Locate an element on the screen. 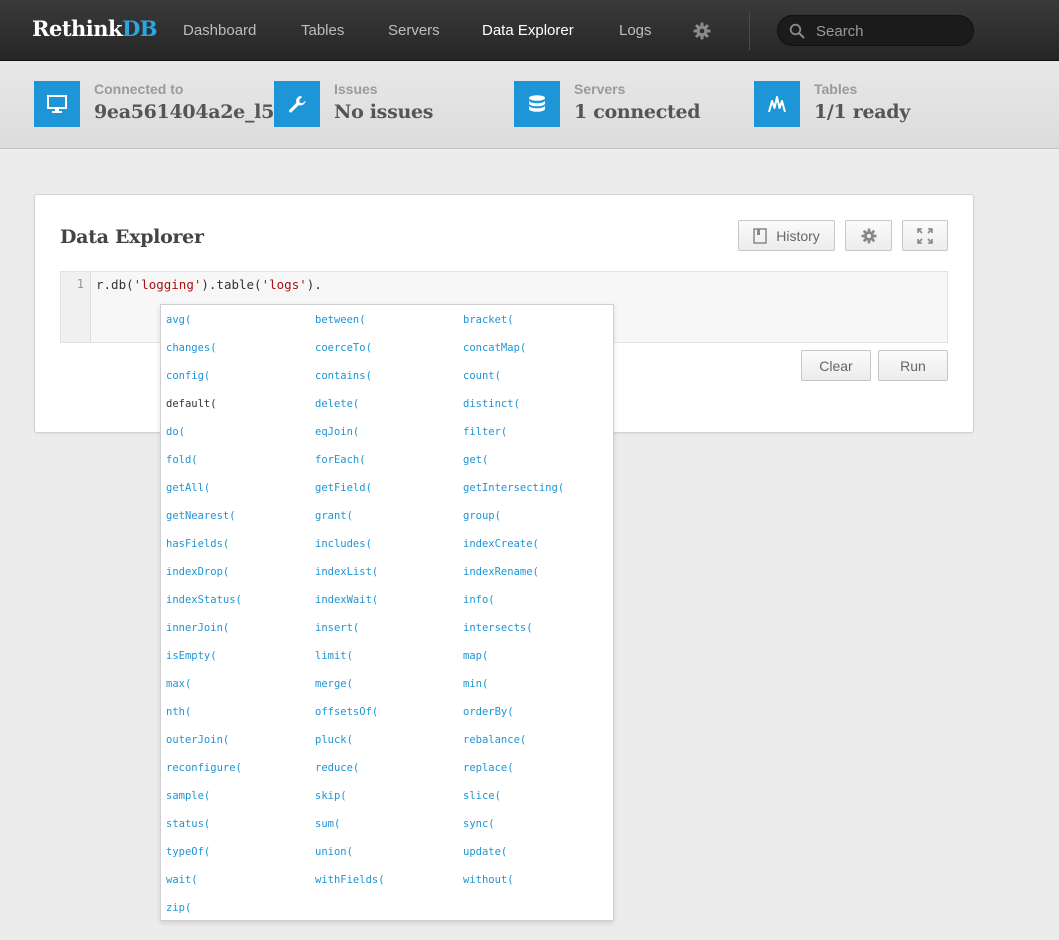  suggestion-item: replace( is located at coordinates (488, 768).